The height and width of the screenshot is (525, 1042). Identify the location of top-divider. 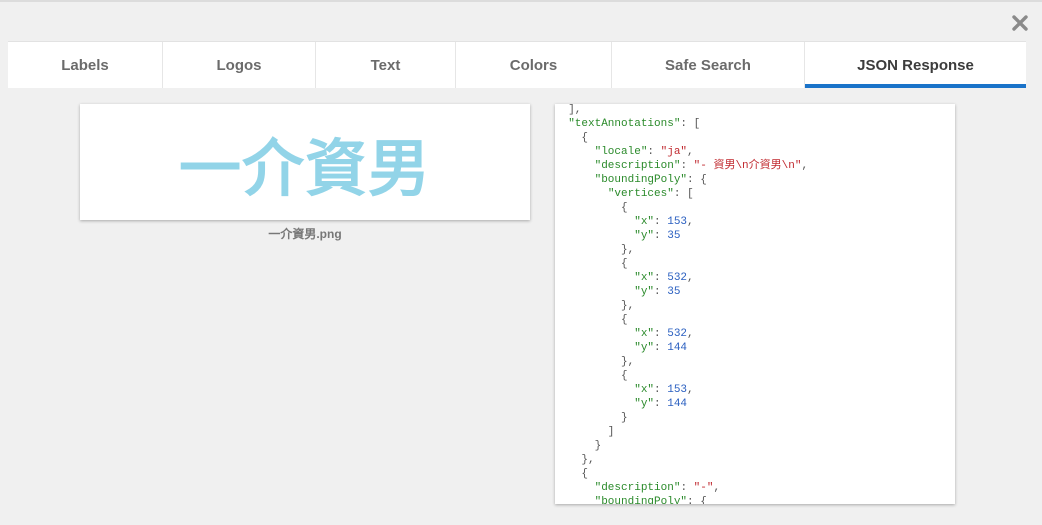
(521, 1).